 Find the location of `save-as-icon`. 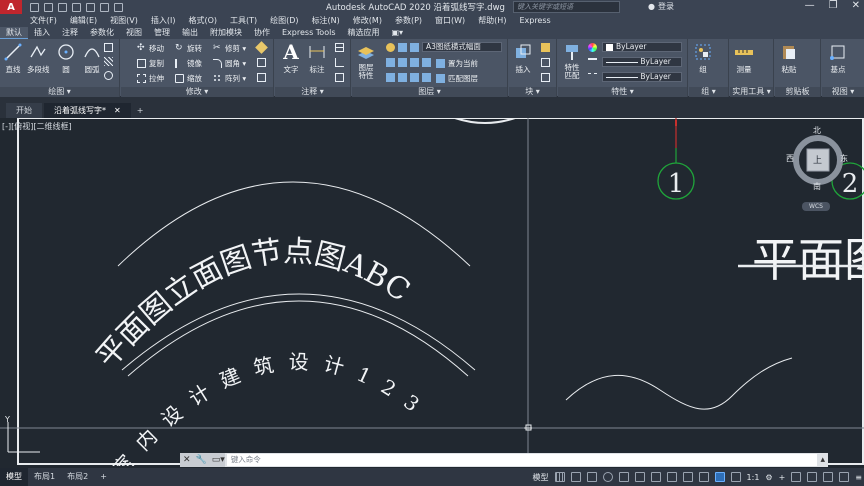

save-as-icon is located at coordinates (76, 7).